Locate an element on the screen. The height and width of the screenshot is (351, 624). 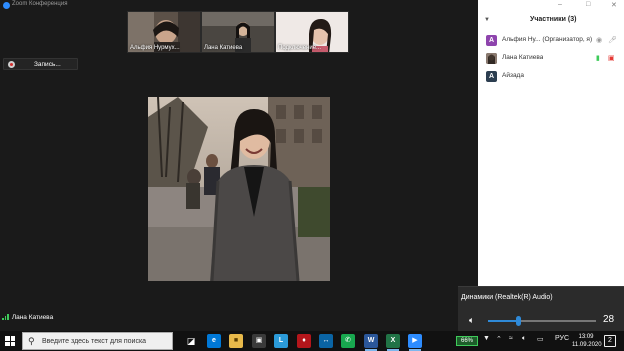
volume-slider-thumb is located at coordinates (518, 321).